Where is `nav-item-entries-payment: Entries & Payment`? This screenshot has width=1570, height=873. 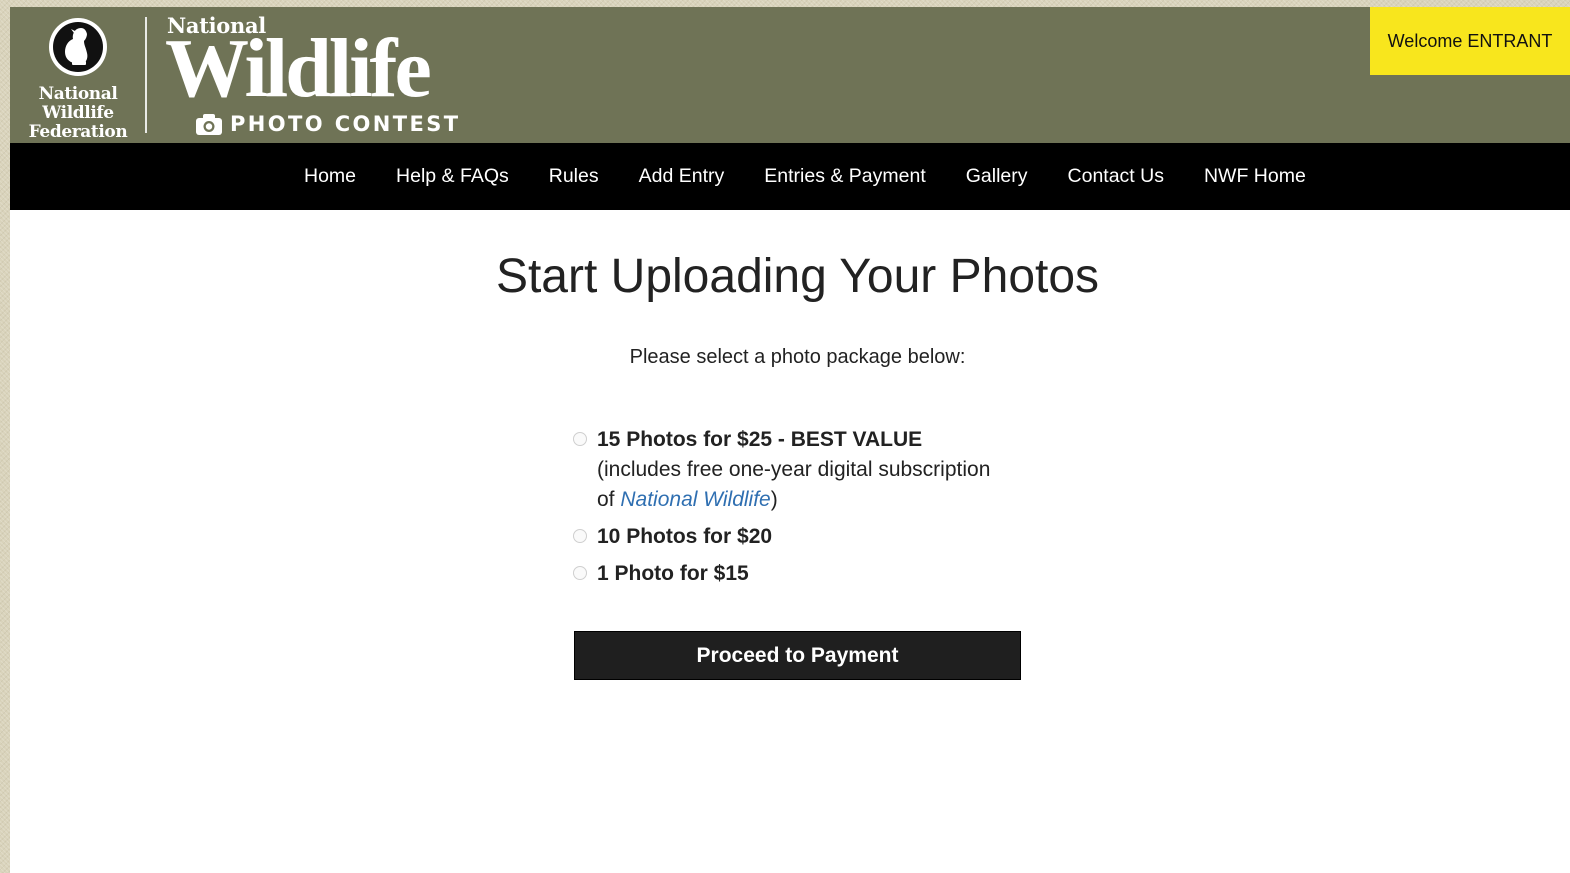 nav-item-entries-payment: Entries & Payment is located at coordinates (844, 176).